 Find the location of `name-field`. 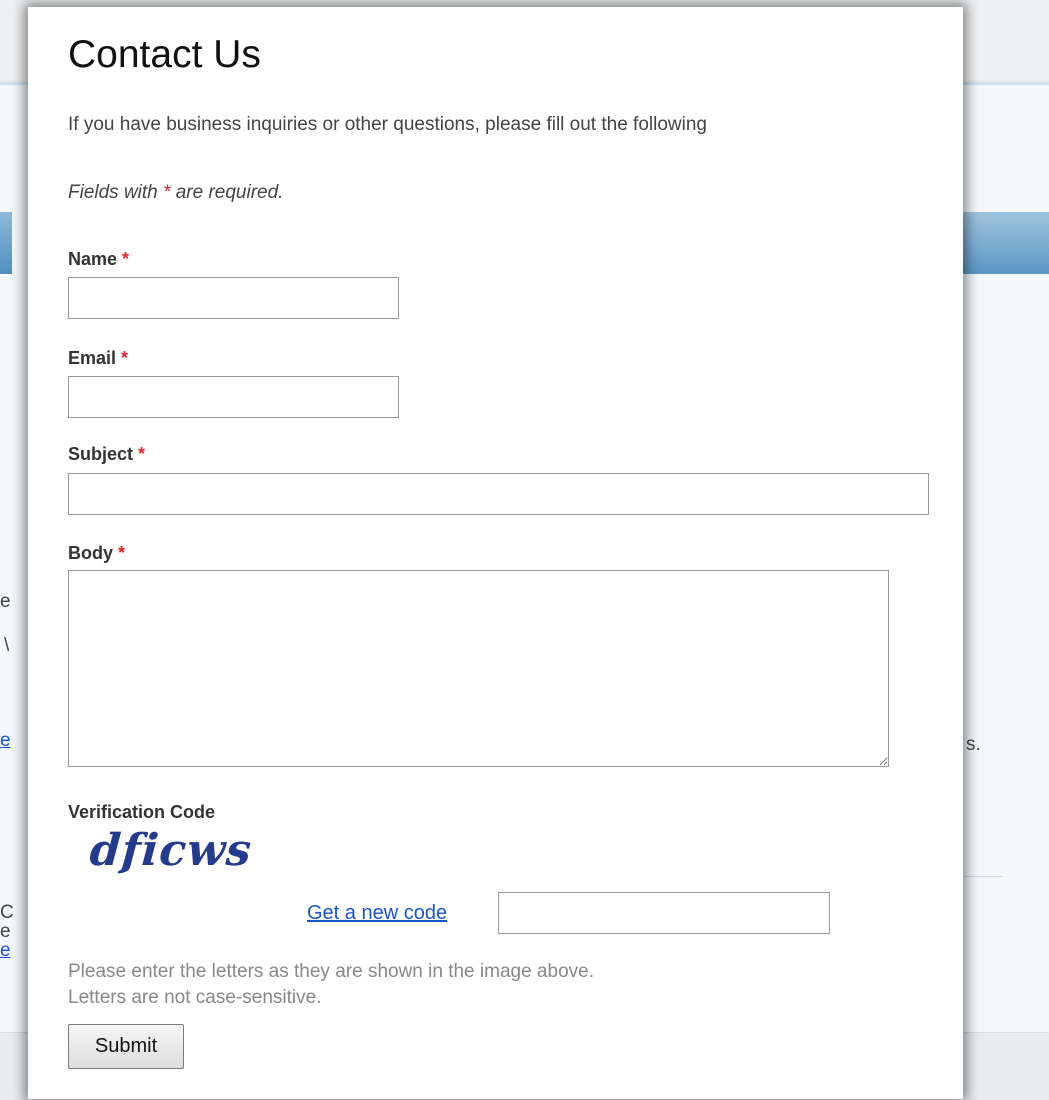

name-field is located at coordinates (233, 298).